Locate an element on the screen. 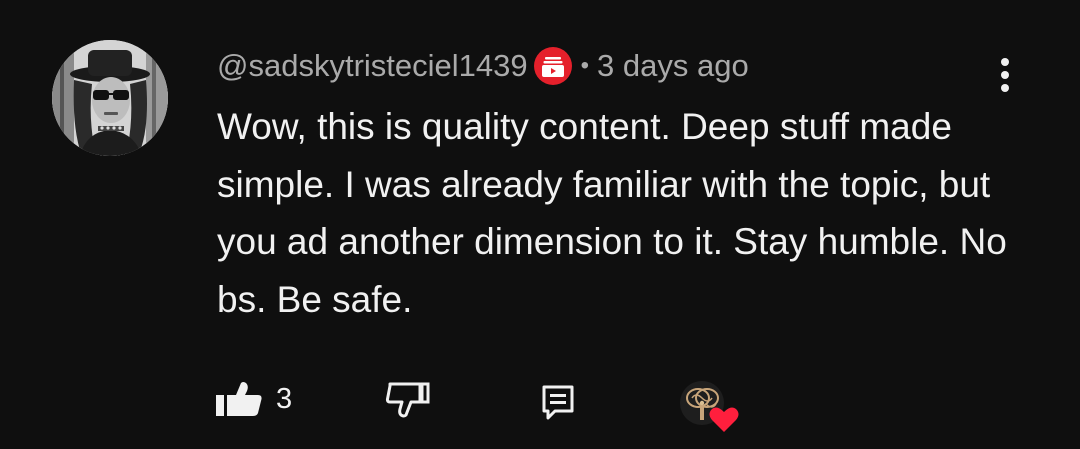 This screenshot has height=449, width=1080. comment-actions: 3 is located at coordinates (540, 408).